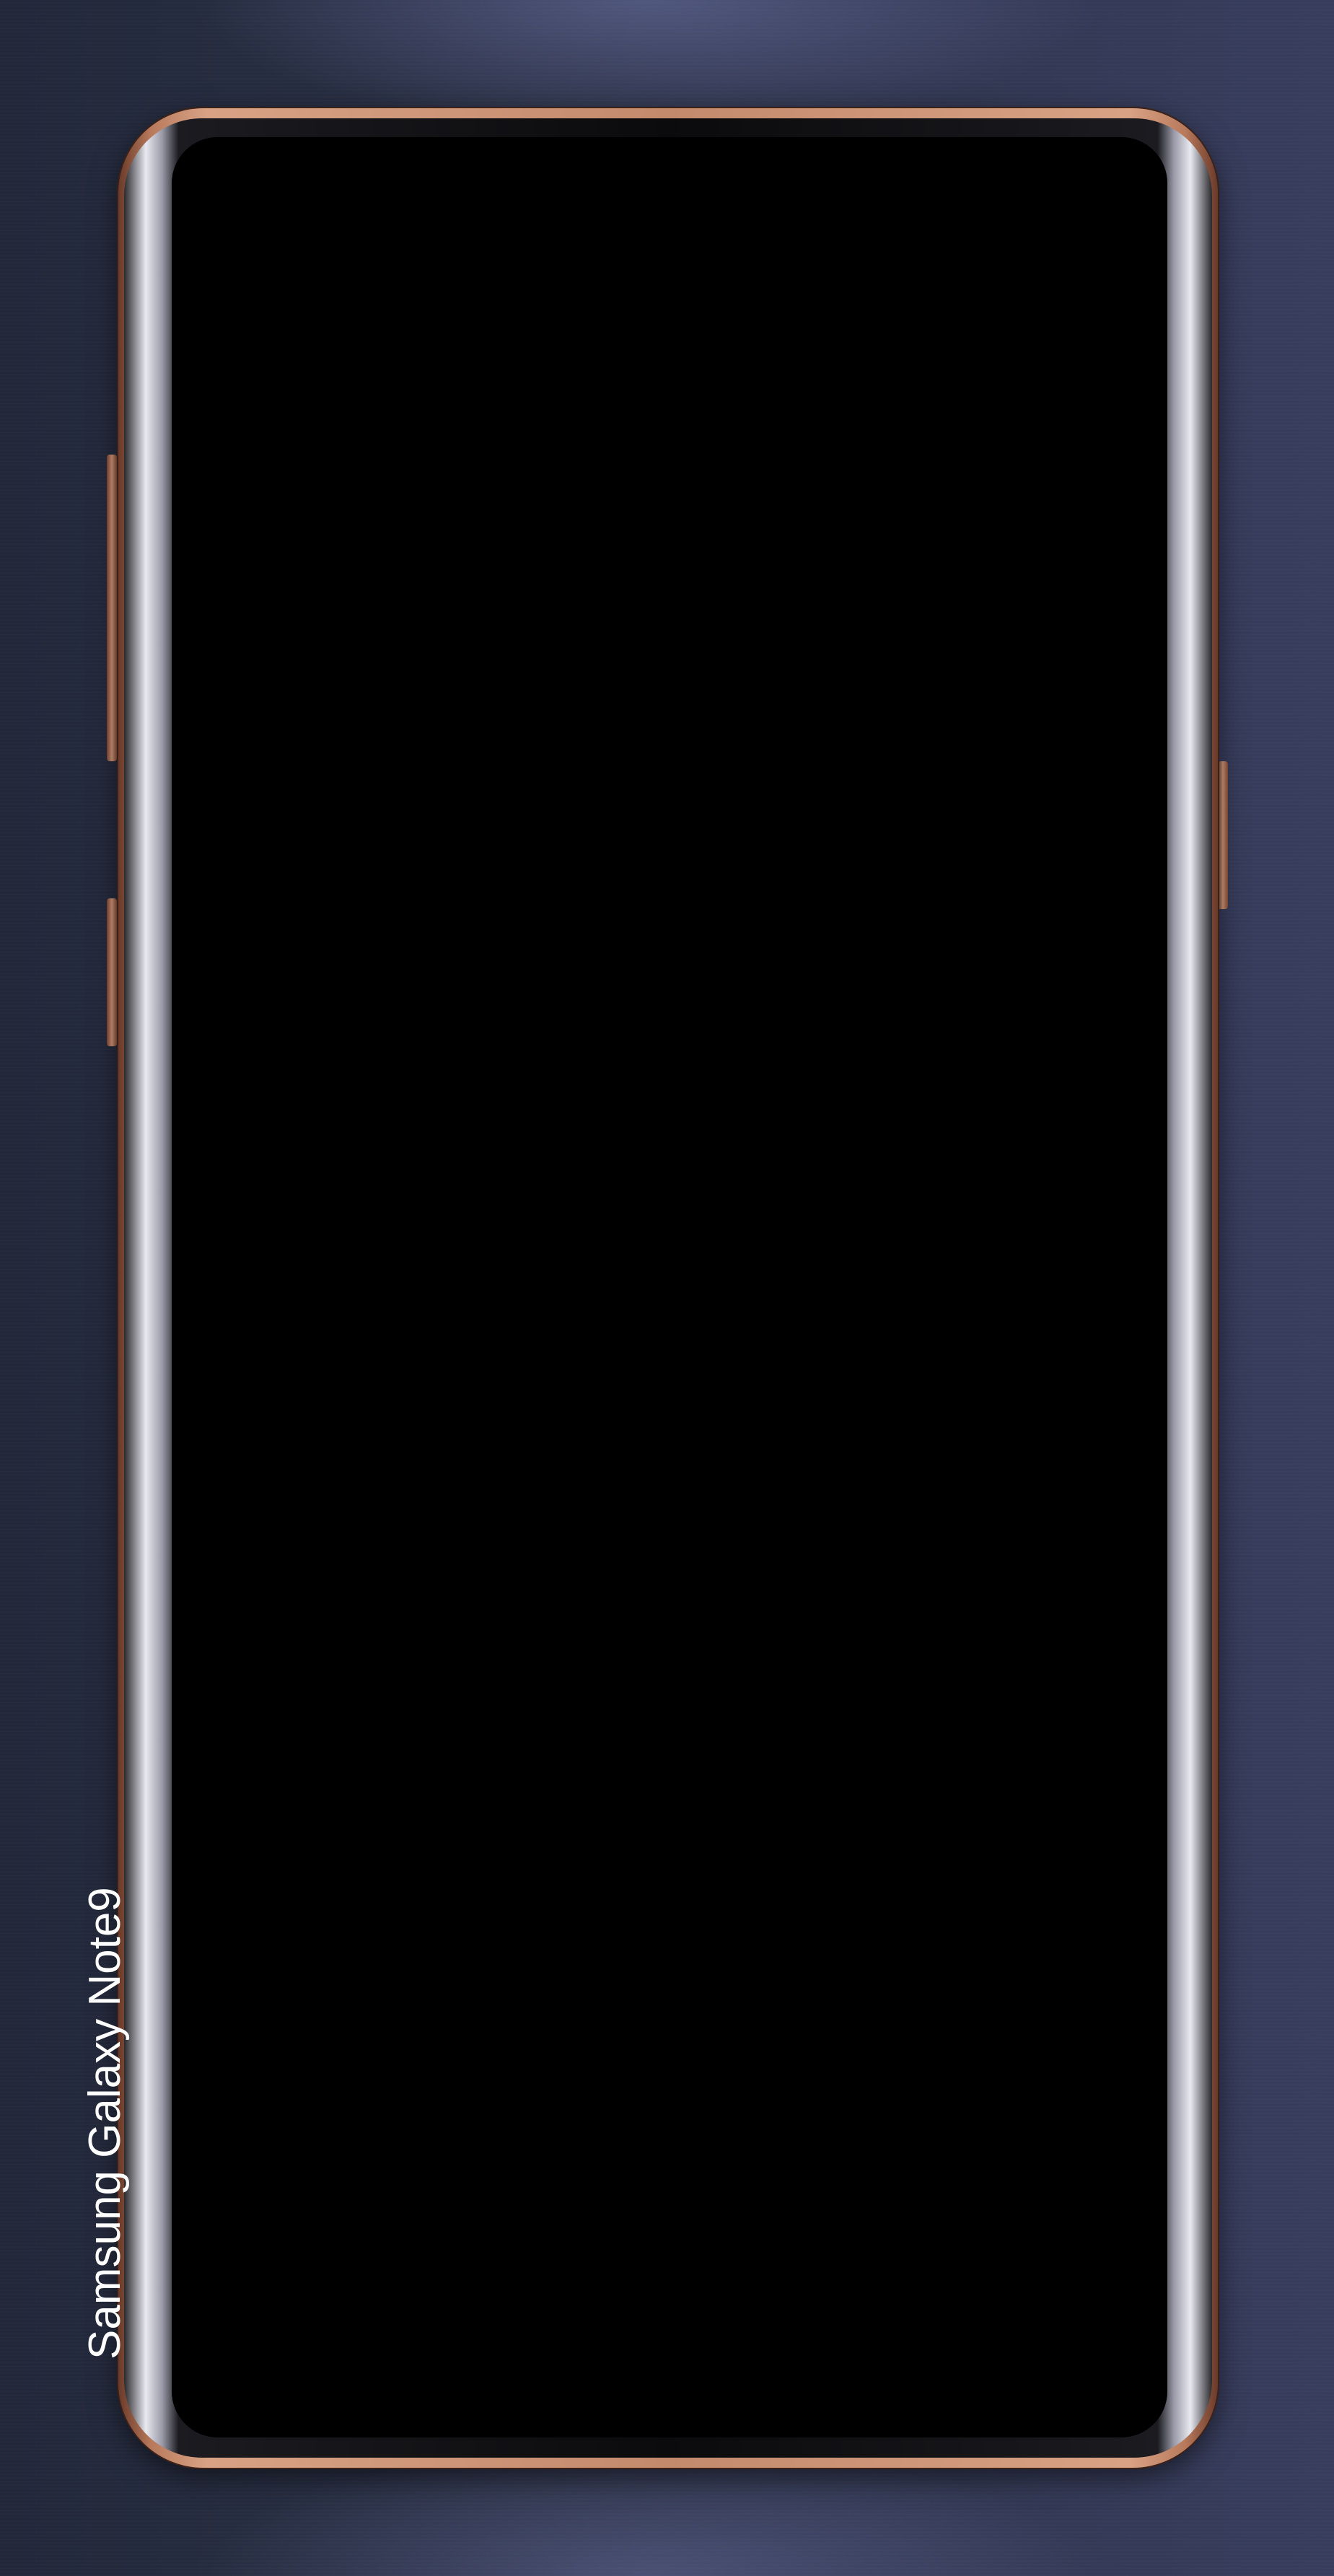  I want to click on device-name-label: Samsung Galaxy Note9, so click(105, 2123).